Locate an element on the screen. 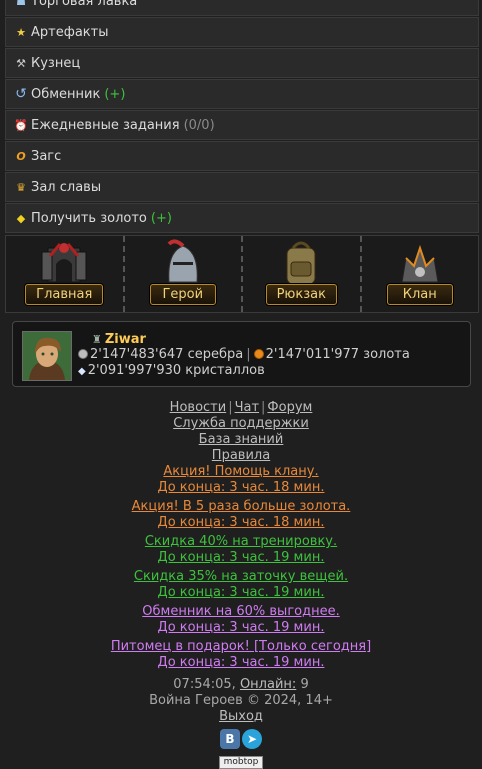  nav-main: Главная is located at coordinates (65, 274).